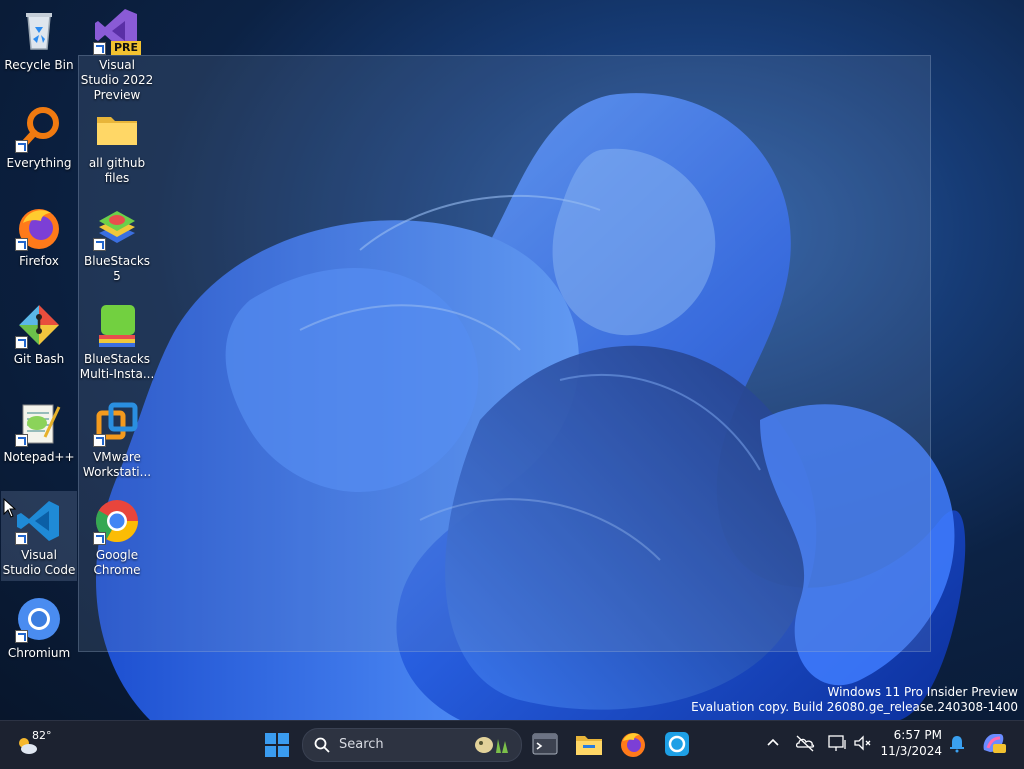 The height and width of the screenshot is (769, 1024). Describe the element at coordinates (39, 31) in the screenshot. I see `recycle-bin-icon` at that location.